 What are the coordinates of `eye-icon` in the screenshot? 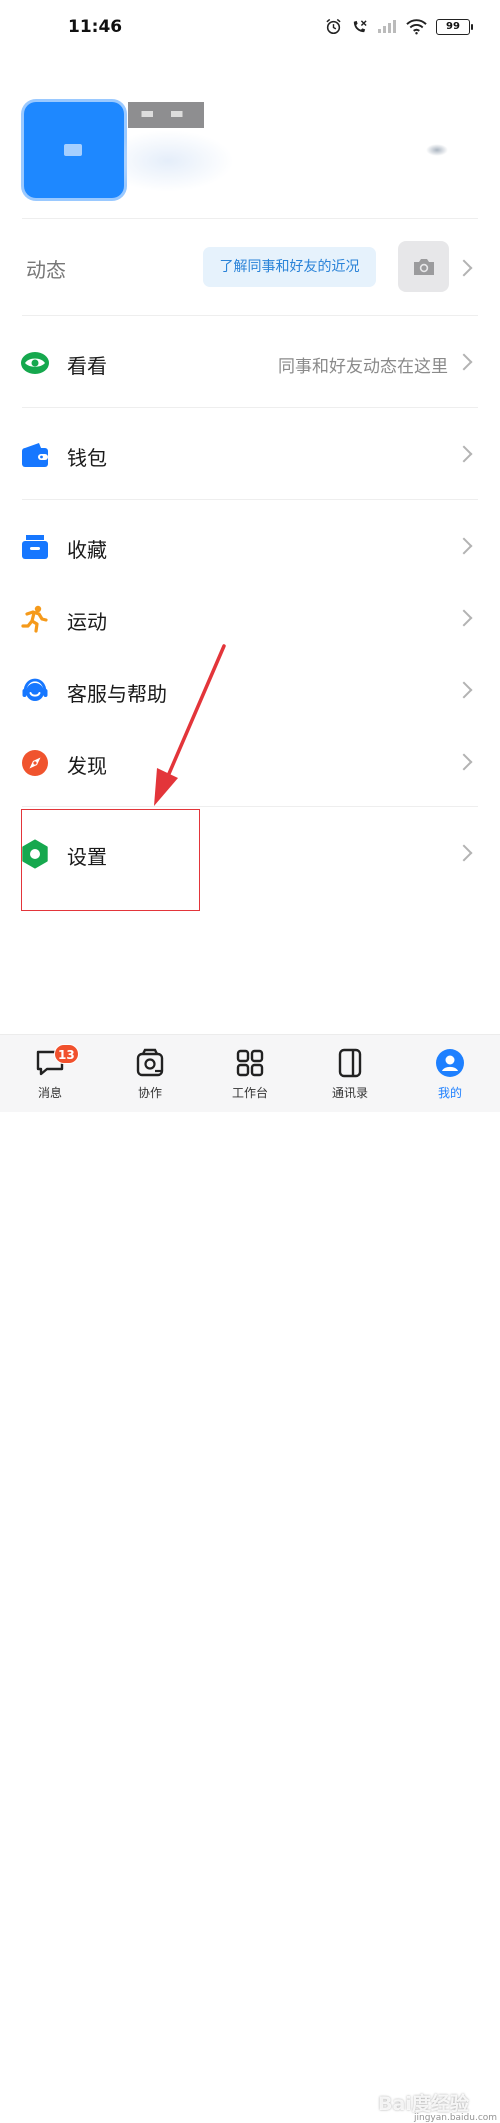 It's located at (35, 363).